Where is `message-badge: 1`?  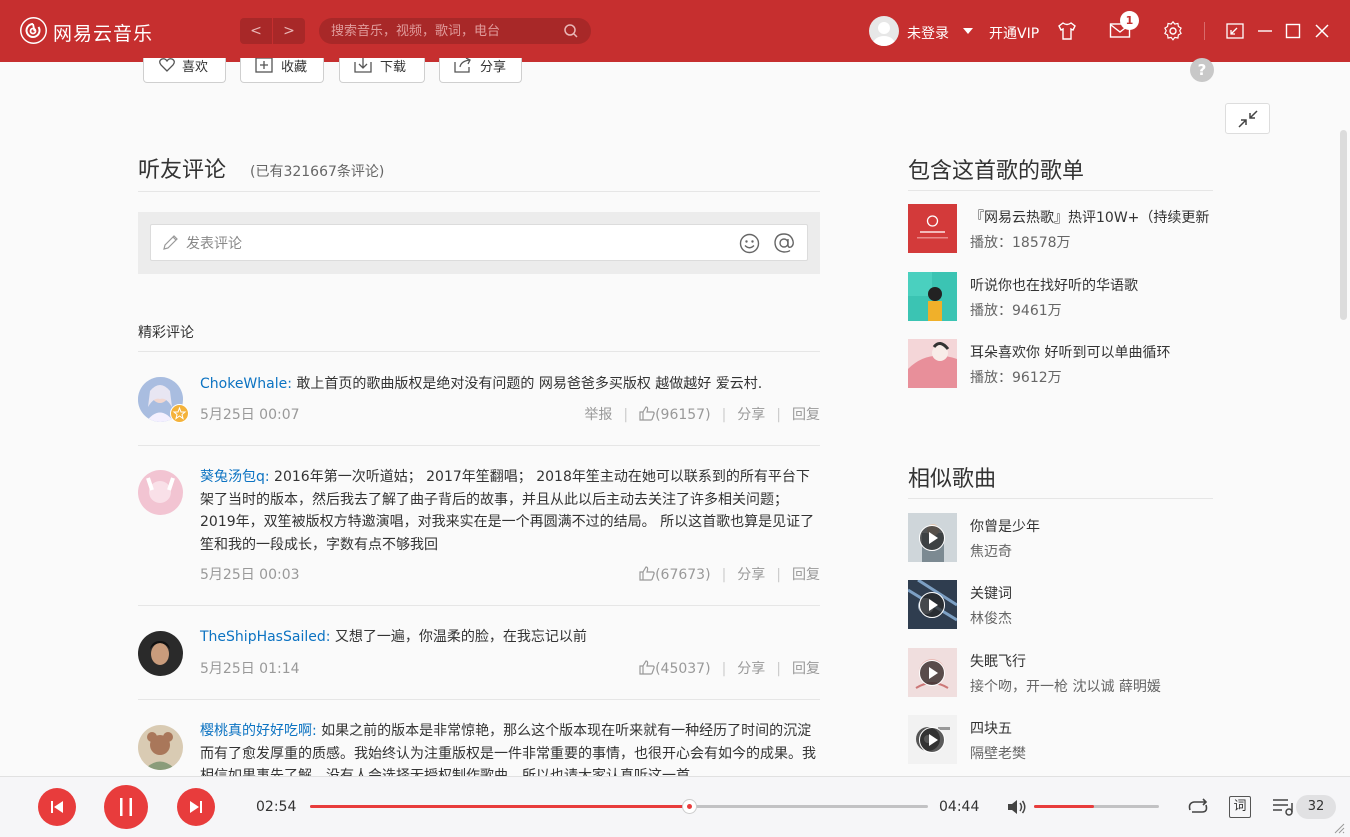
message-badge: 1 is located at coordinates (1129, 20).